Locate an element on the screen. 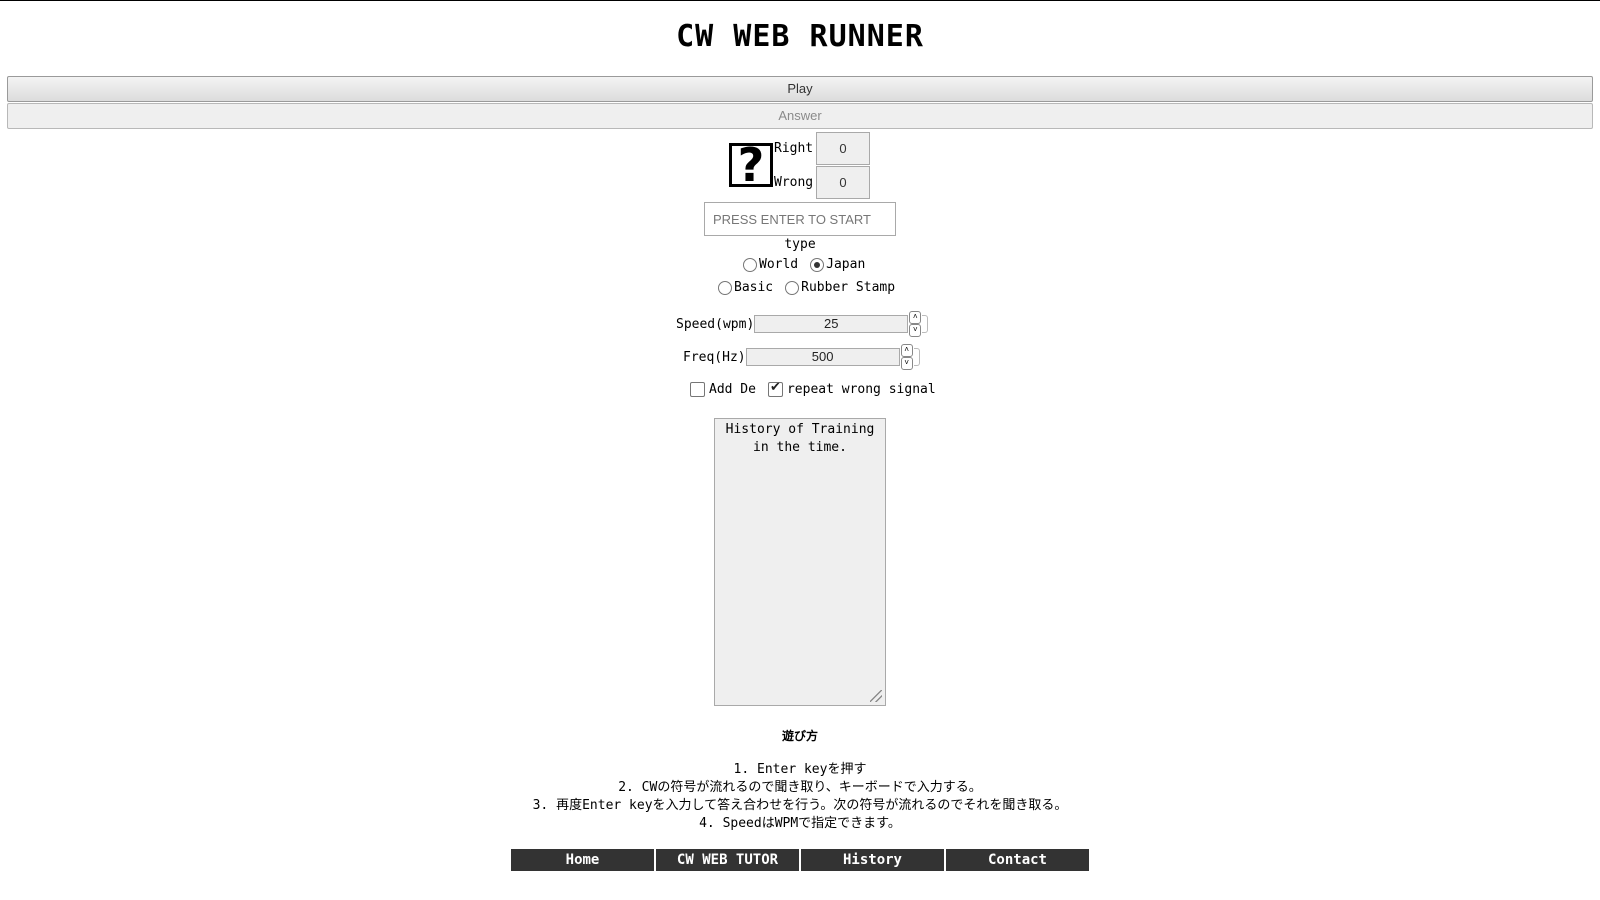 The image size is (1600, 900). speed-label: Speed(wpm) is located at coordinates (715, 324).